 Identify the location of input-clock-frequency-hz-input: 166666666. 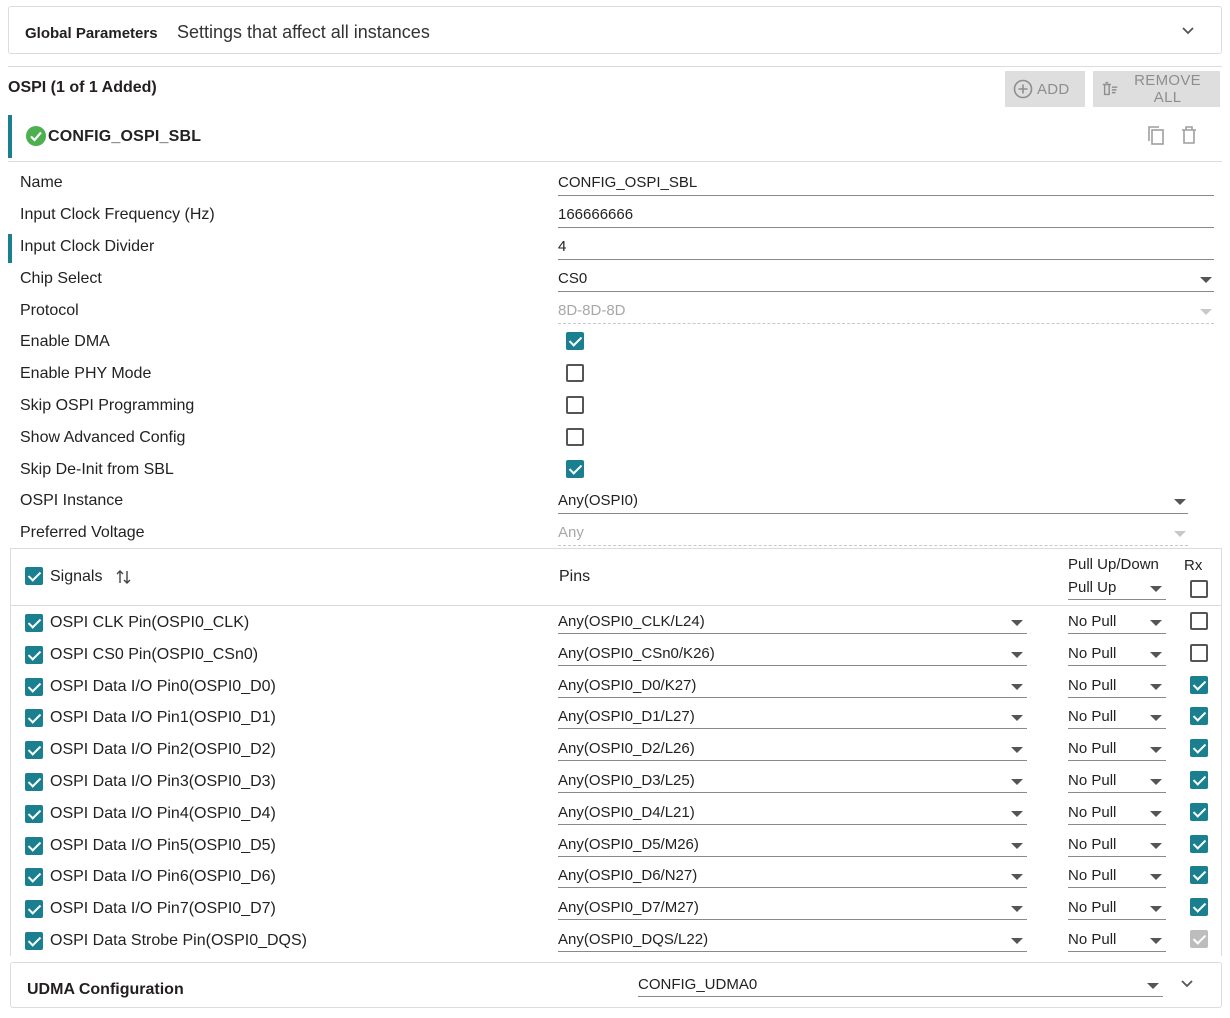
(886, 216).